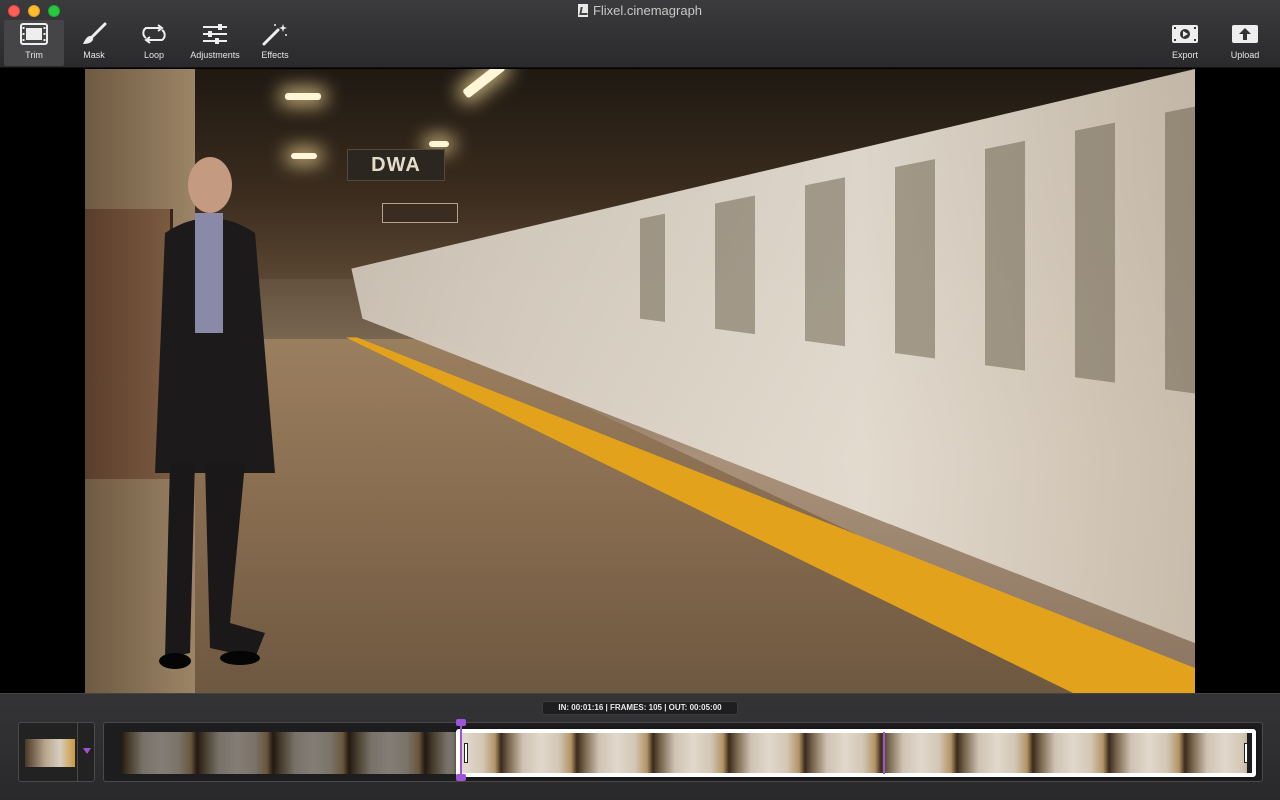 Image resolution: width=1280 pixels, height=800 pixels. Describe the element at coordinates (34, 34) in the screenshot. I see `film-trim-icon` at that location.